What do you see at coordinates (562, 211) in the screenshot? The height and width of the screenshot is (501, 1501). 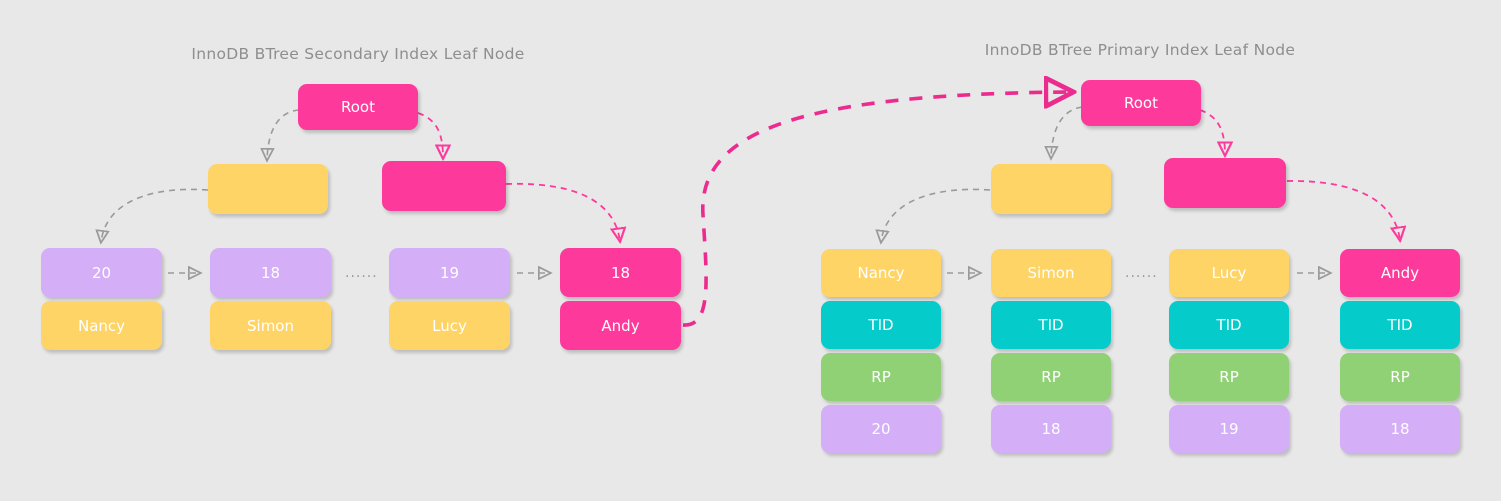 I see `edge-internal-right-to-leaf4-secondary` at bounding box center [562, 211].